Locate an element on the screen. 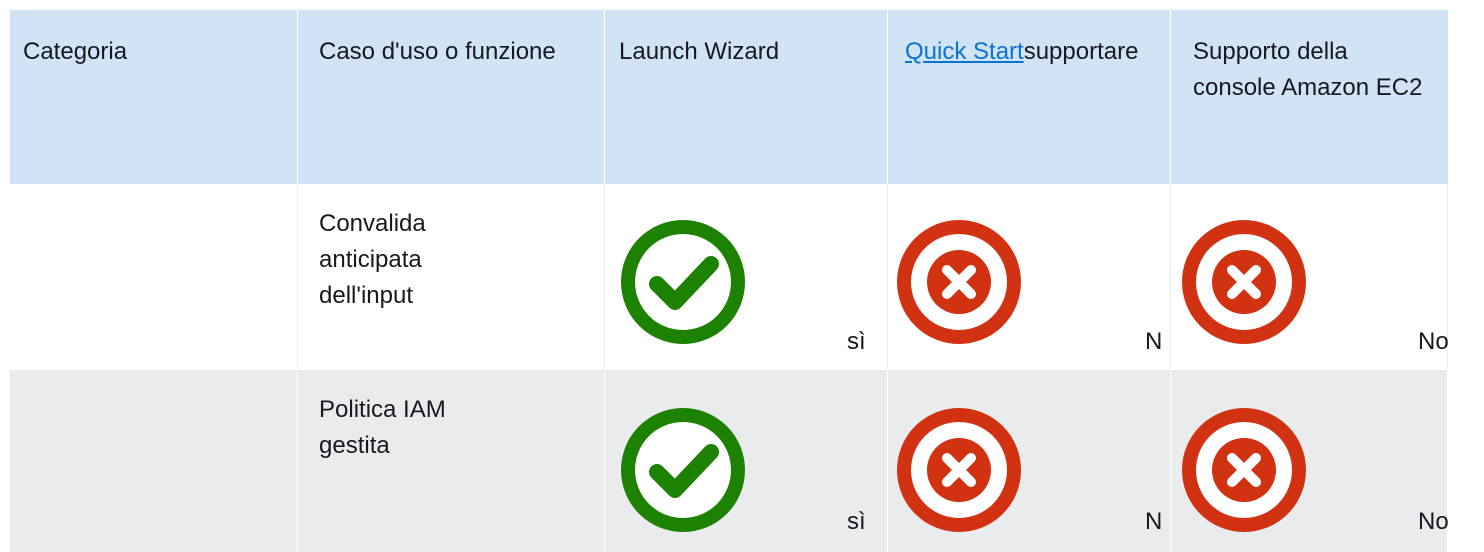 Image resolution: width=1484 pixels, height=552 pixels. feature-cell: Convalida anticipata dell'input is located at coordinates (451, 277).